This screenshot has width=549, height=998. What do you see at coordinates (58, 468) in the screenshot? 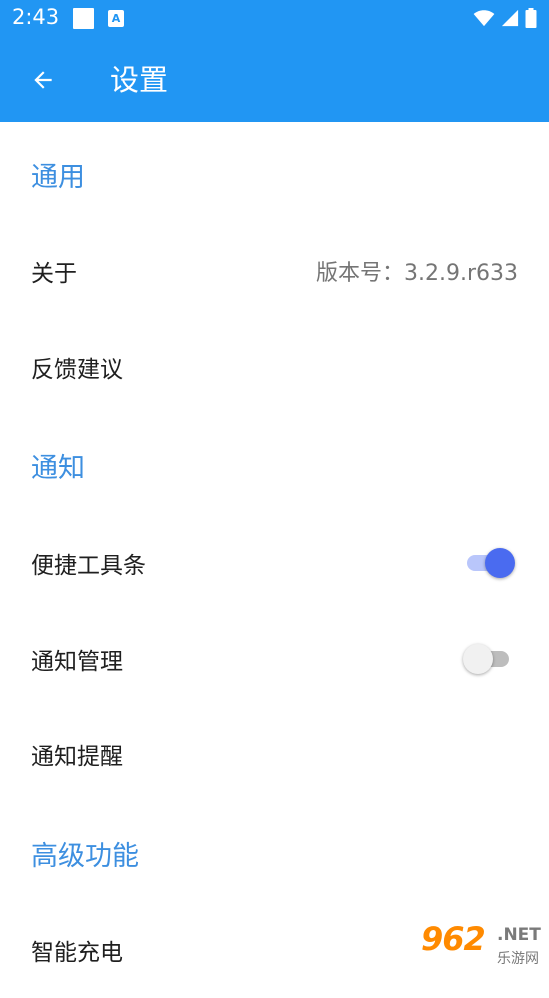
I see `section-header-notification: 通知` at bounding box center [58, 468].